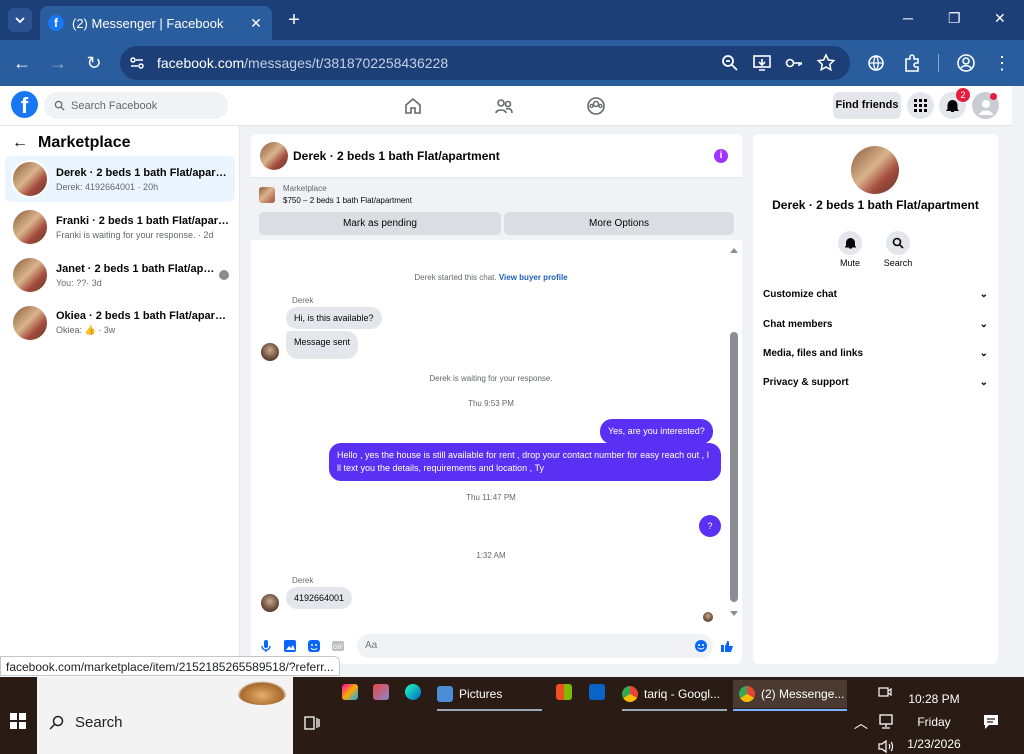 The height and width of the screenshot is (754, 1024). What do you see at coordinates (381, 692) in the screenshot?
I see `paint-icon` at bounding box center [381, 692].